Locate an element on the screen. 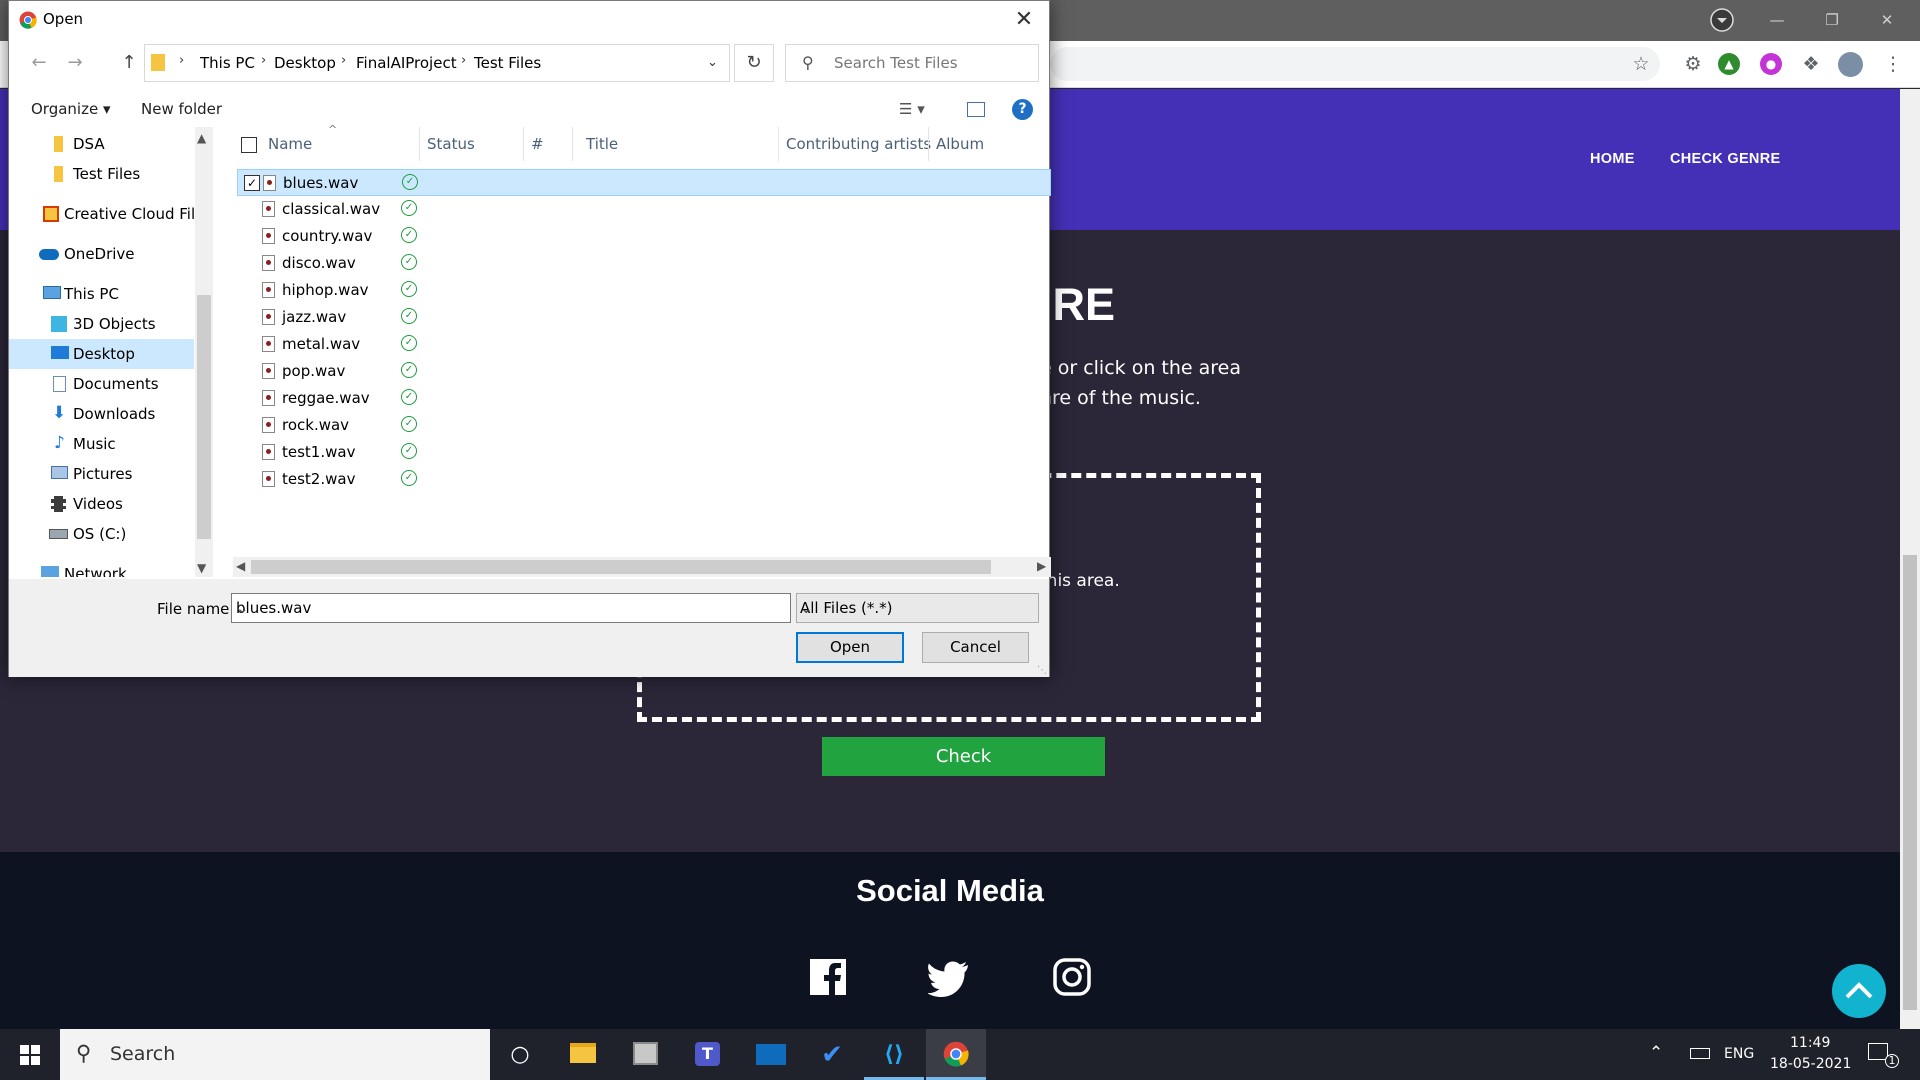 This screenshot has width=1920, height=1080. column-name: Name is located at coordinates (290, 144).